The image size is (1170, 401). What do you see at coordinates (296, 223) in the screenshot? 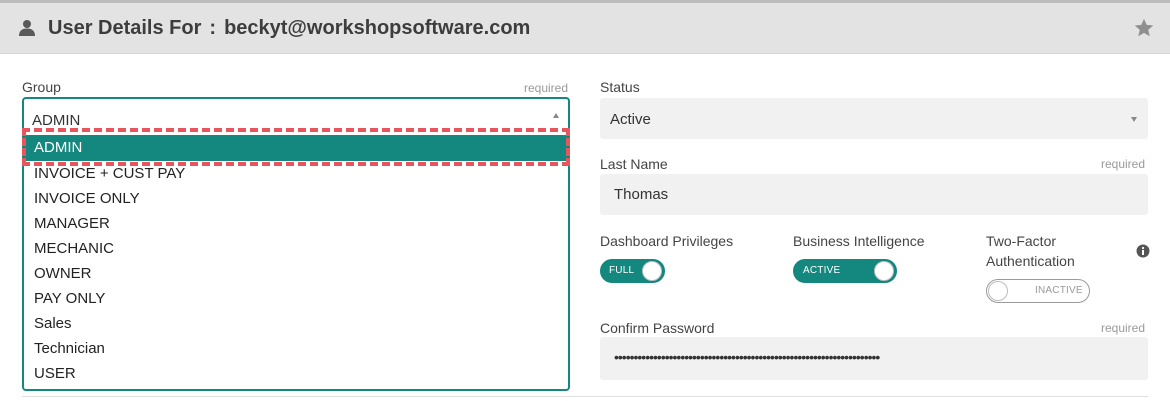
I see `group-option: MANAGER` at bounding box center [296, 223].